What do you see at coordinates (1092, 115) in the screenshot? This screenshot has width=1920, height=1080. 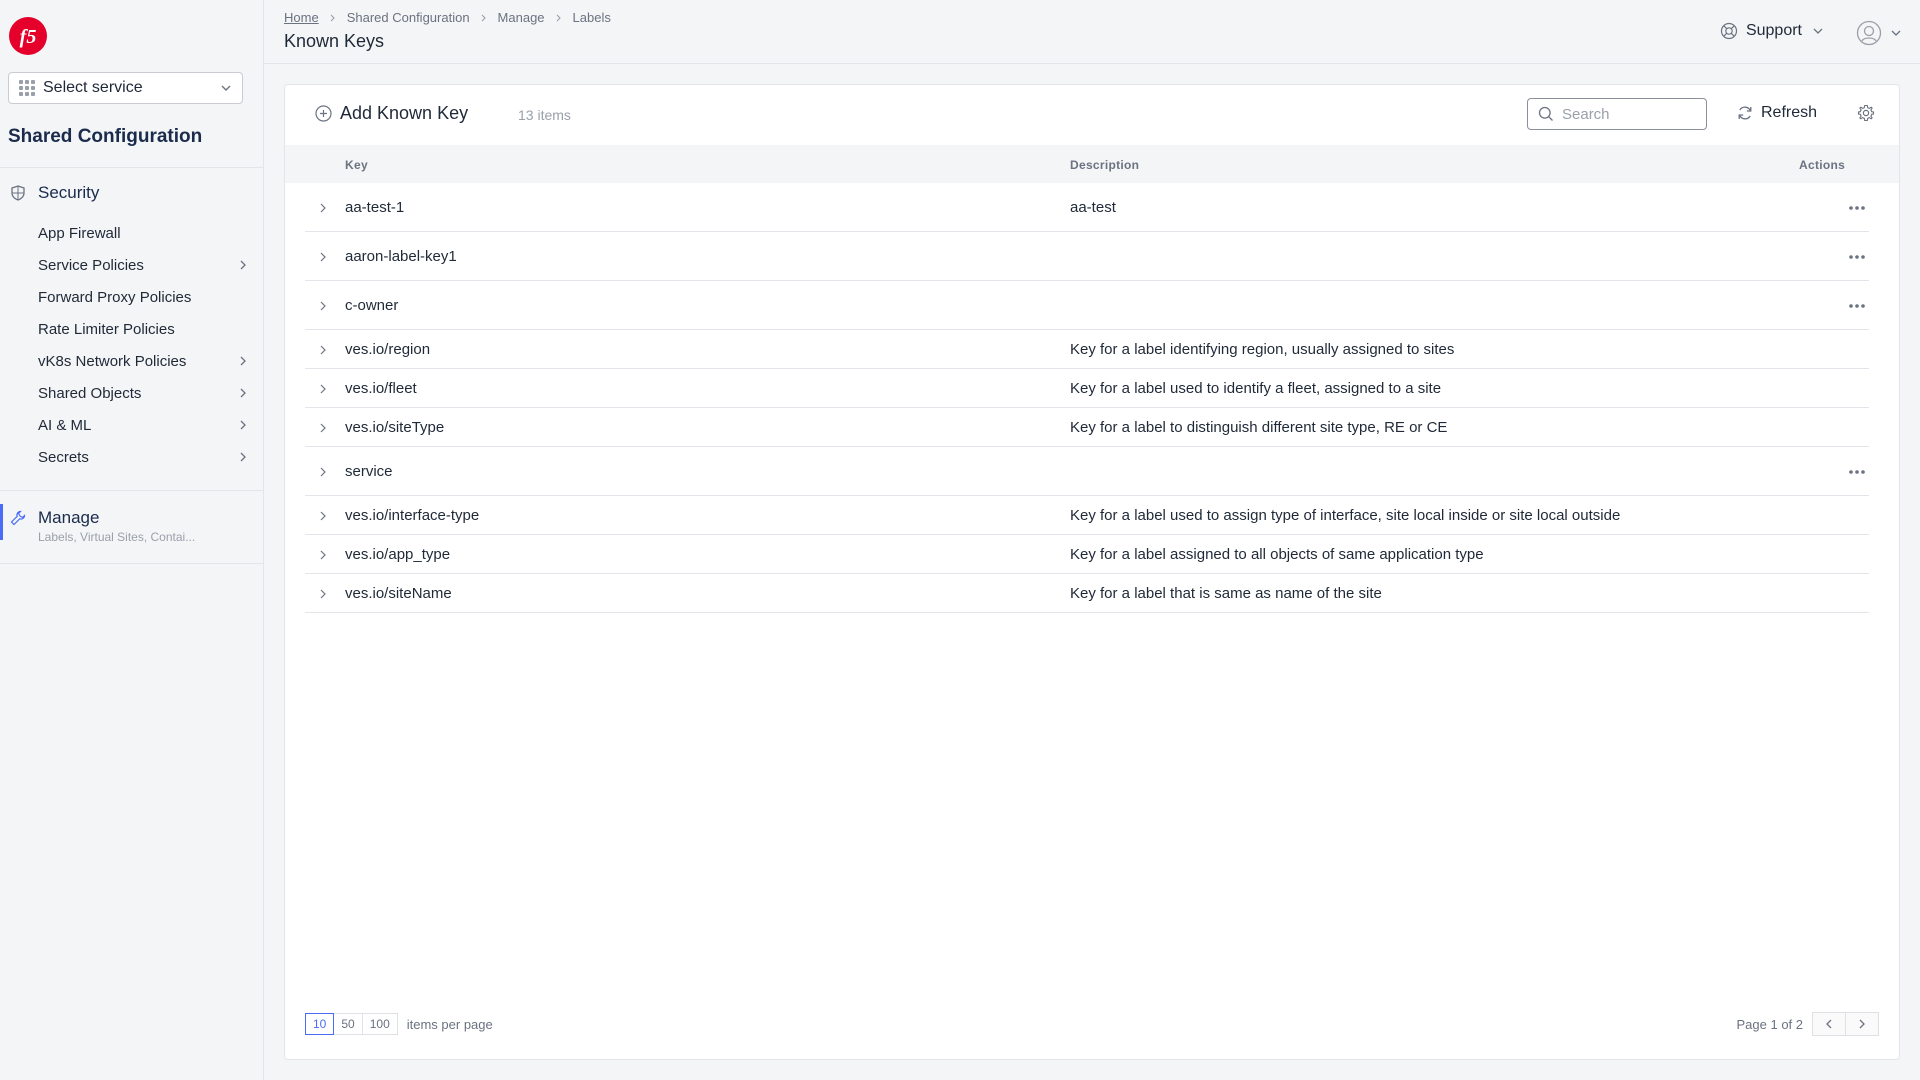 I see `toolbar: Add Known Key 13 items Refresh` at bounding box center [1092, 115].